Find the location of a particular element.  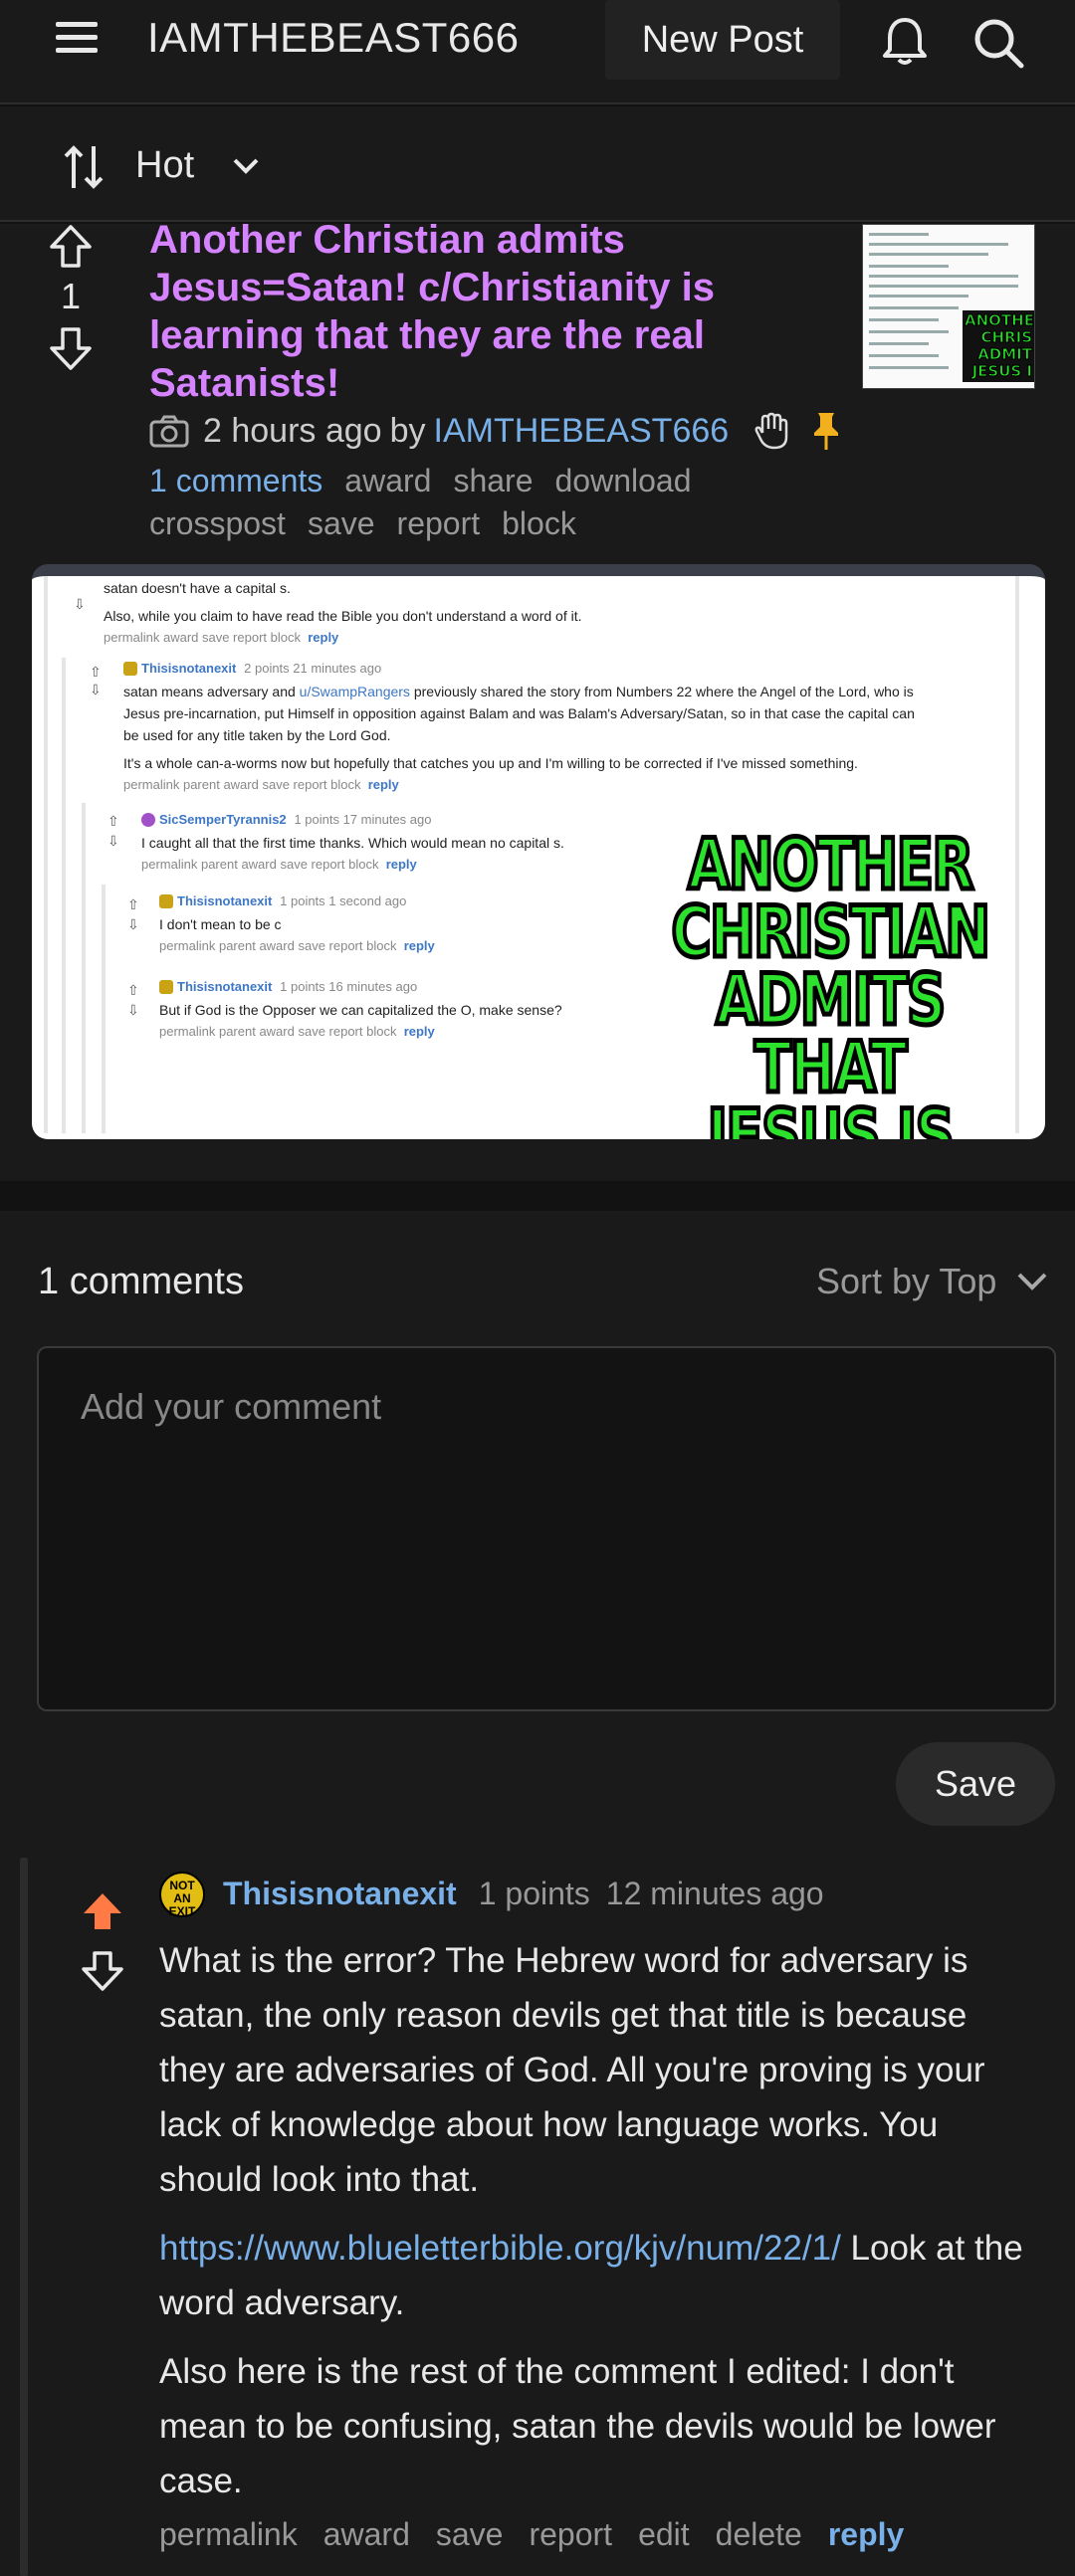

embed-actions-a: permalink award save report block is located at coordinates (202, 637).